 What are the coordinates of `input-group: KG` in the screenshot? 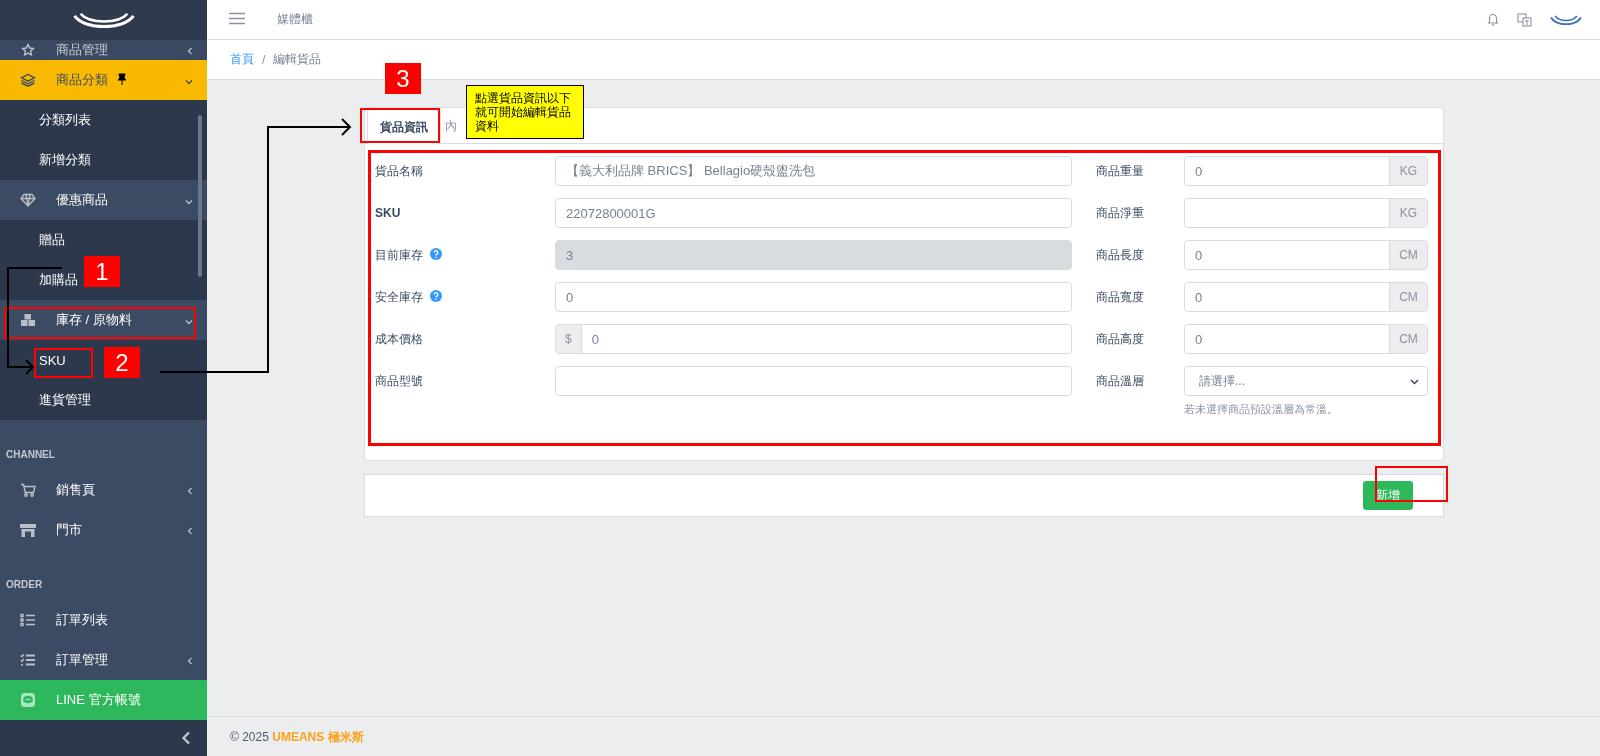 It's located at (1306, 213).